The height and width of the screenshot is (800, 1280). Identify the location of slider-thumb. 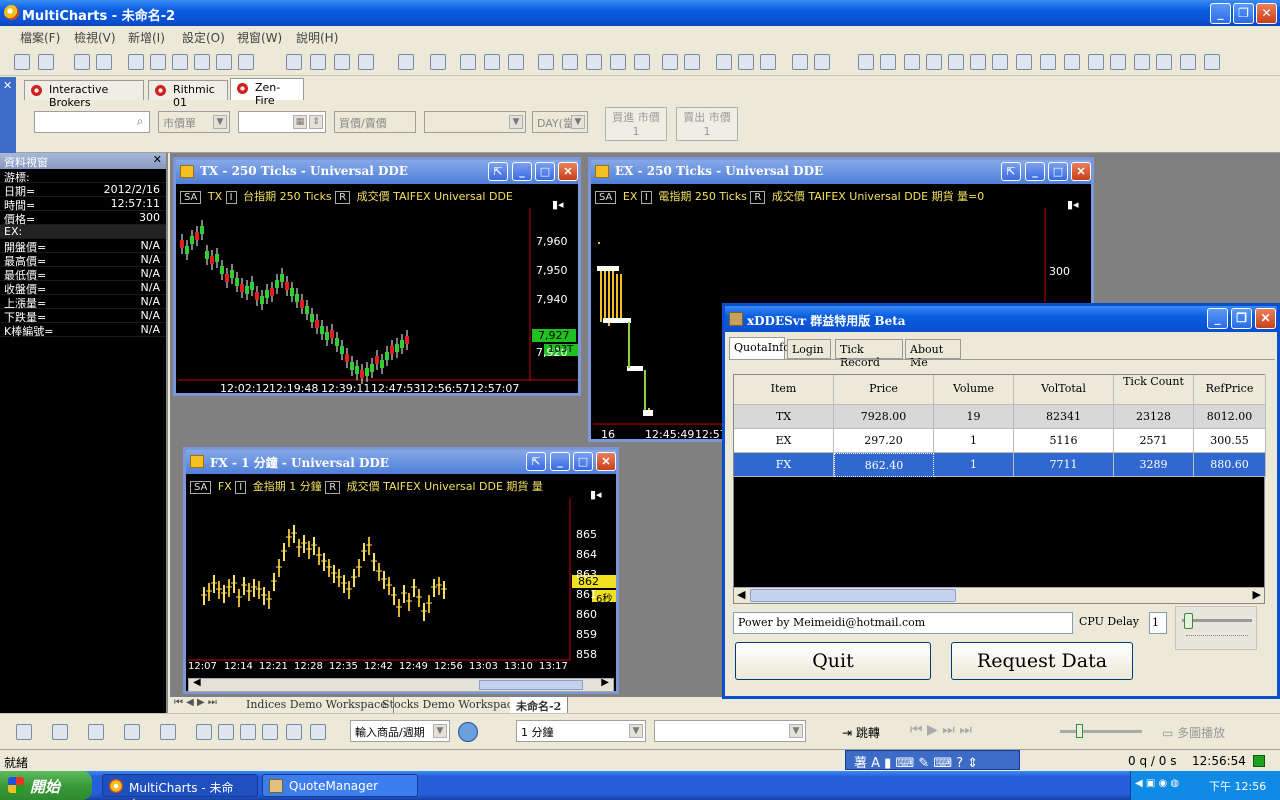
(1079, 731).